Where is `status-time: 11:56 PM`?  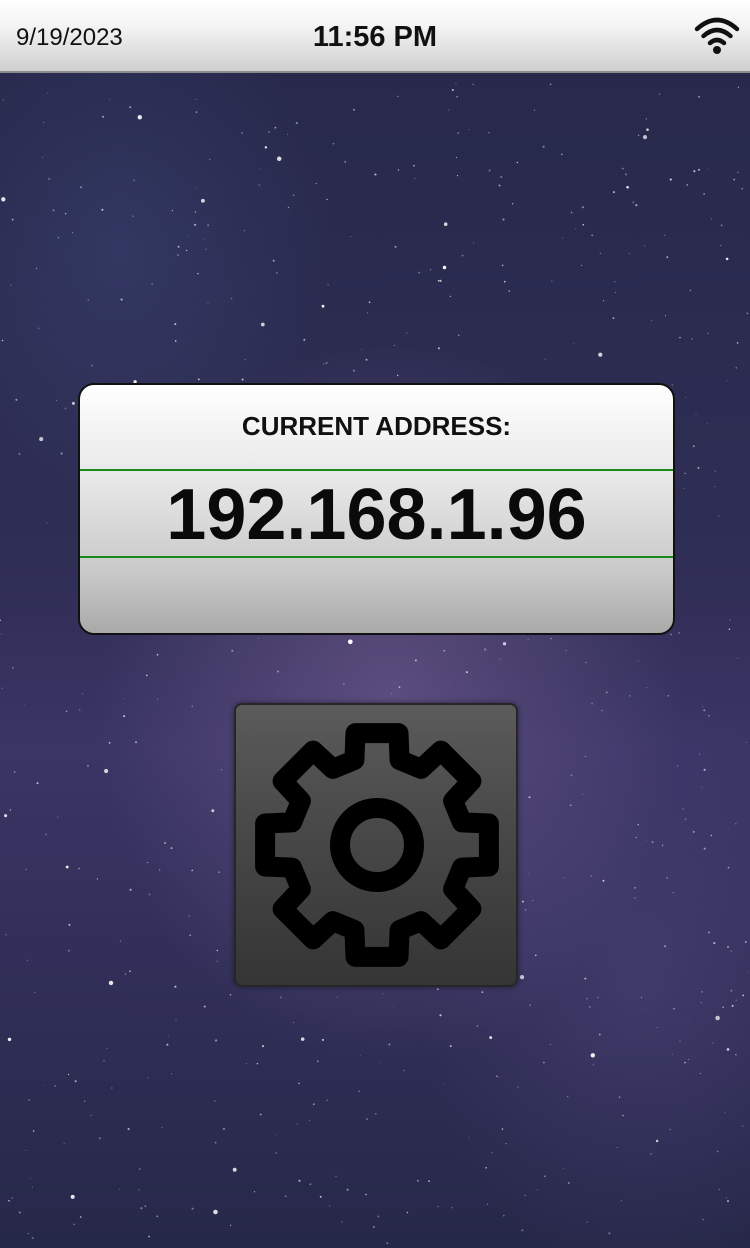 status-time: 11:56 PM is located at coordinates (375, 37).